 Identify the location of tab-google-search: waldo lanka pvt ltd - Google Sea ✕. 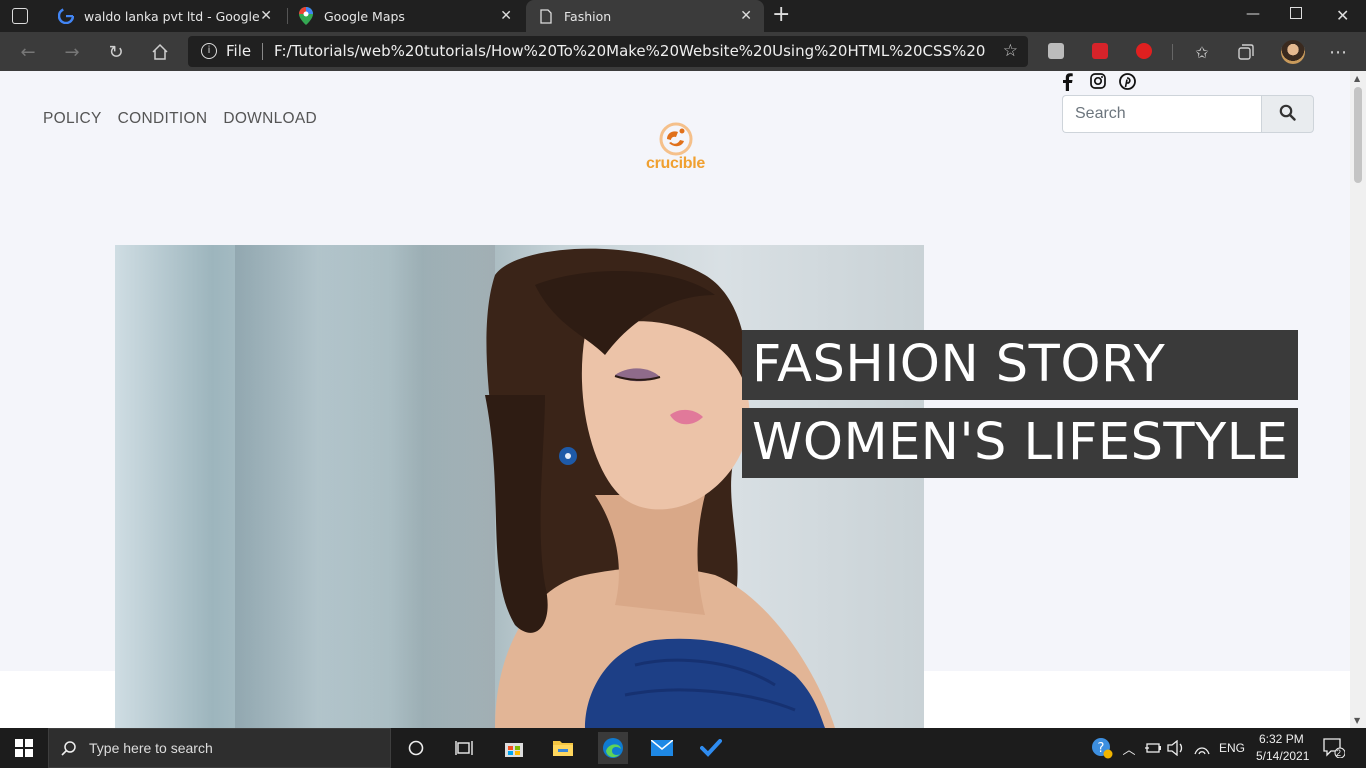
(166, 16).